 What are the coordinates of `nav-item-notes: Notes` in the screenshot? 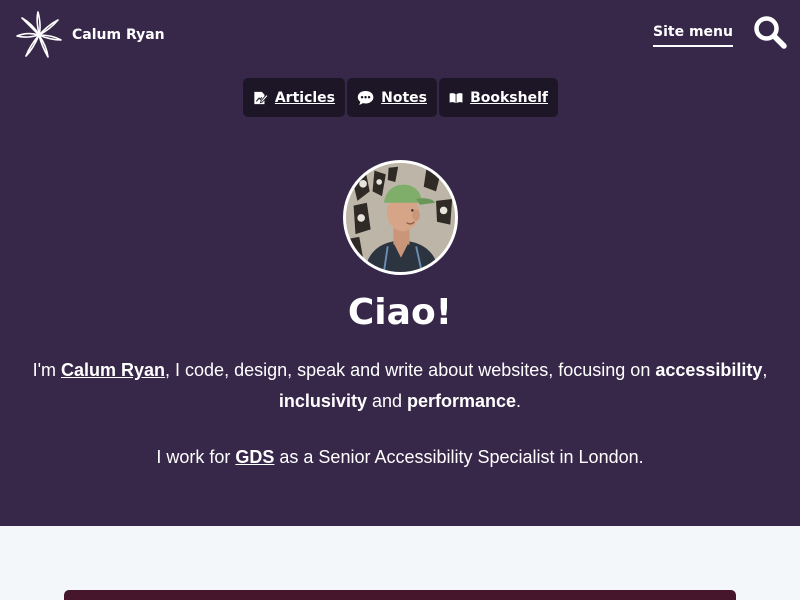 It's located at (392, 97).